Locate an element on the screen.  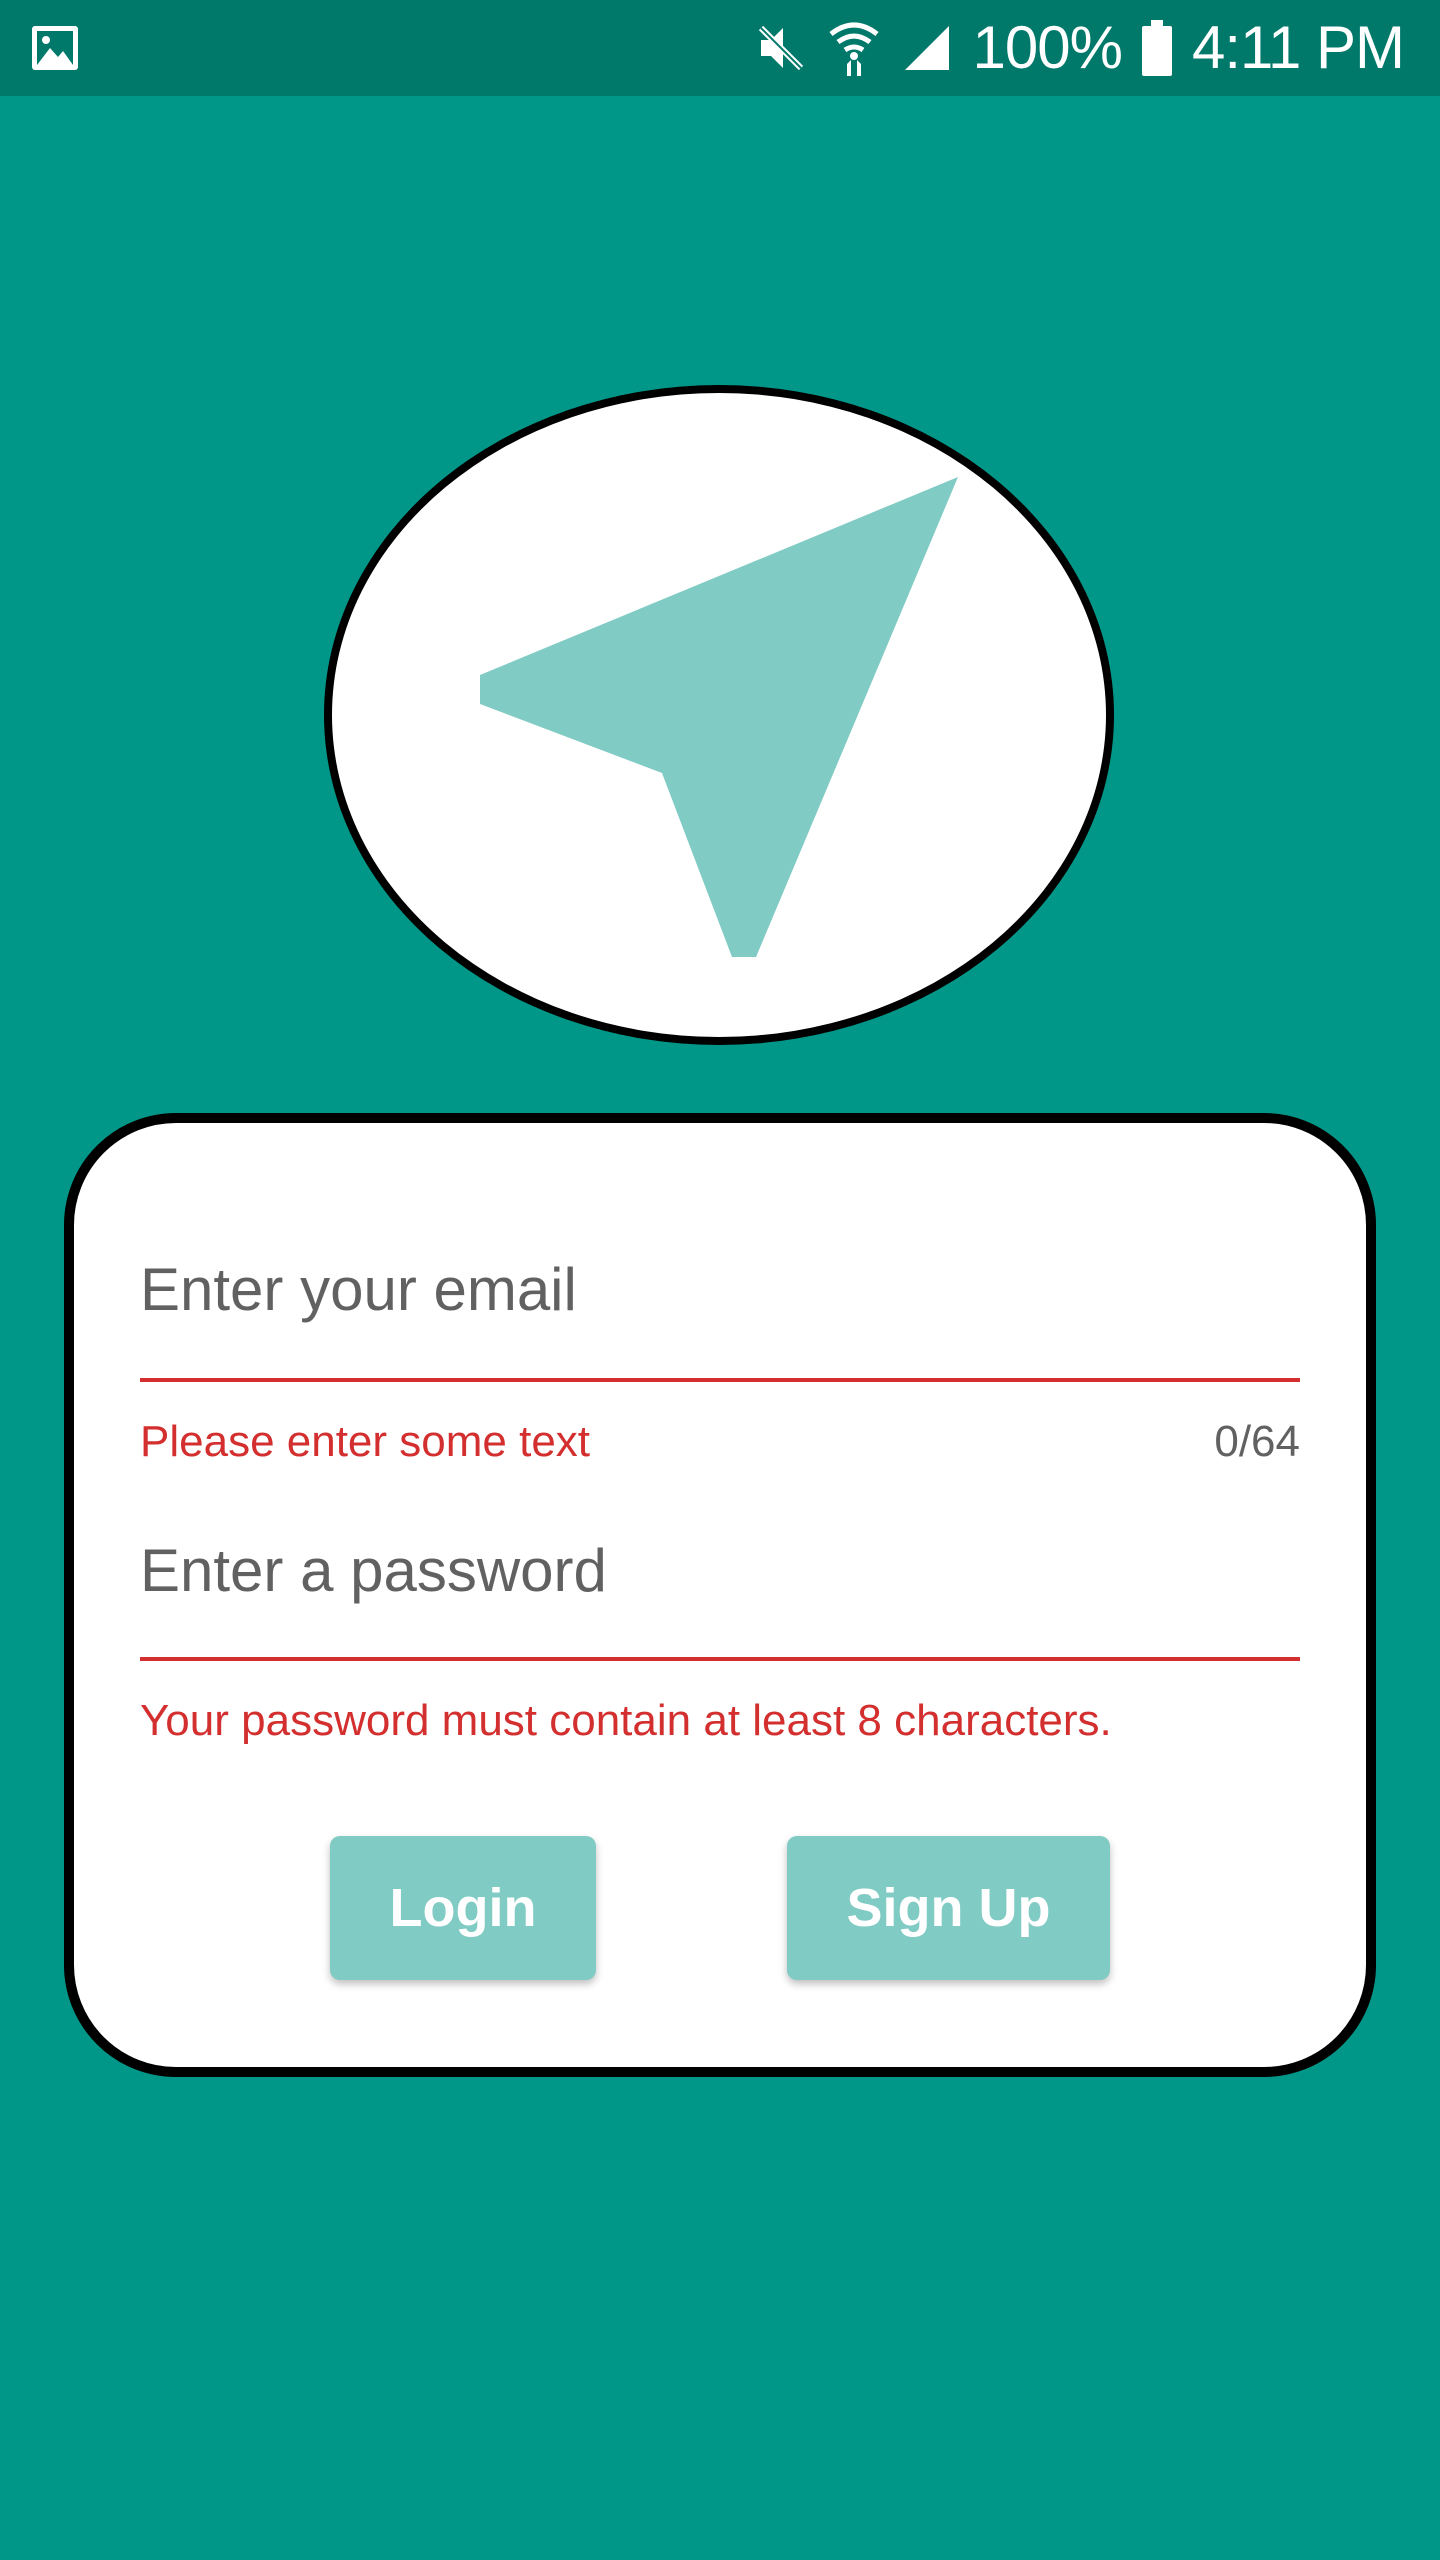
password-underline is located at coordinates (720, 1659).